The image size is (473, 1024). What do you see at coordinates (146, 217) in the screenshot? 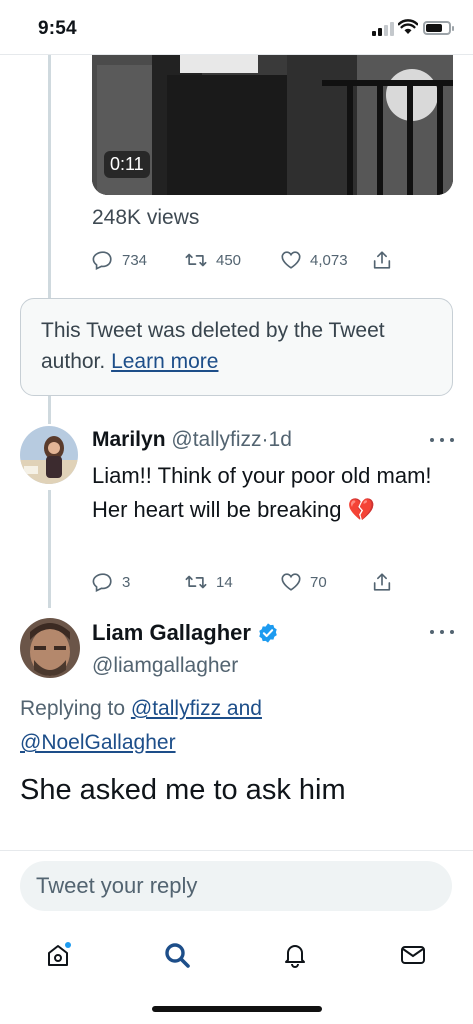
I see `view-count: 248K views` at bounding box center [146, 217].